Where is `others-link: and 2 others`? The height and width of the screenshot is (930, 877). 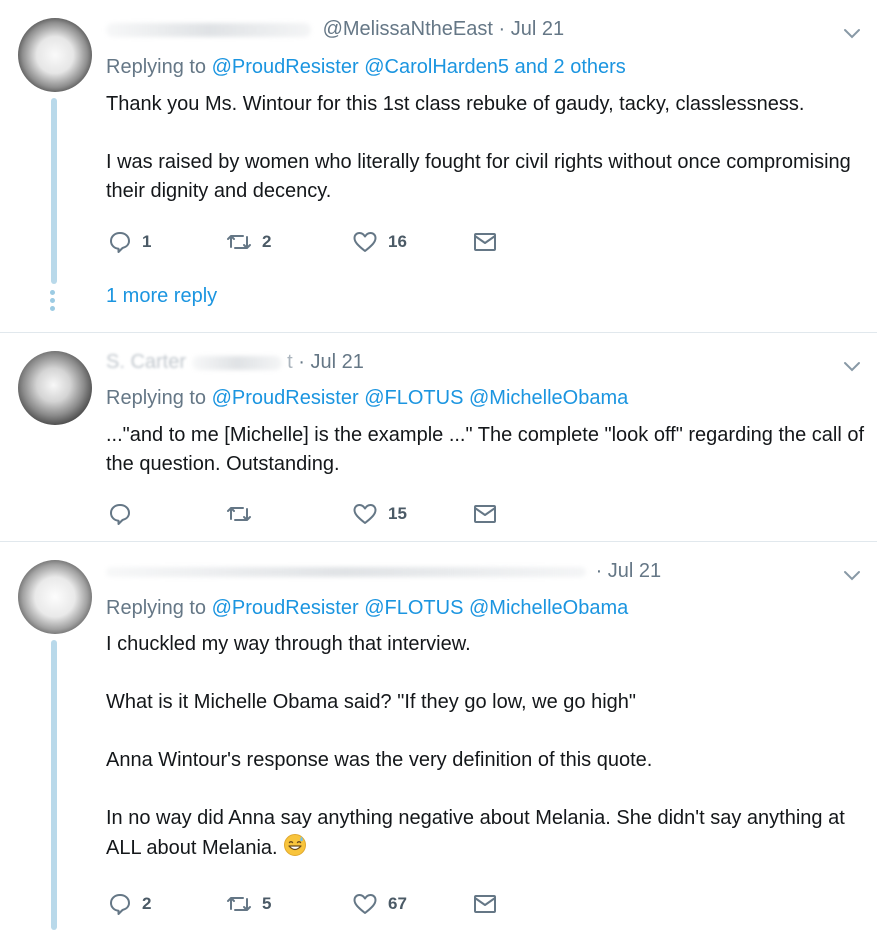
others-link: and 2 others is located at coordinates (570, 67).